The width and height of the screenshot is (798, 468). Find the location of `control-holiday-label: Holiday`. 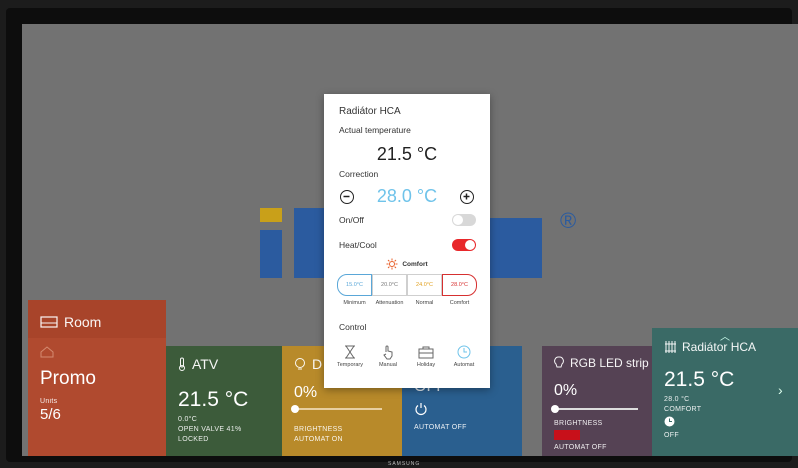

control-holiday-label: Holiday is located at coordinates (426, 365).